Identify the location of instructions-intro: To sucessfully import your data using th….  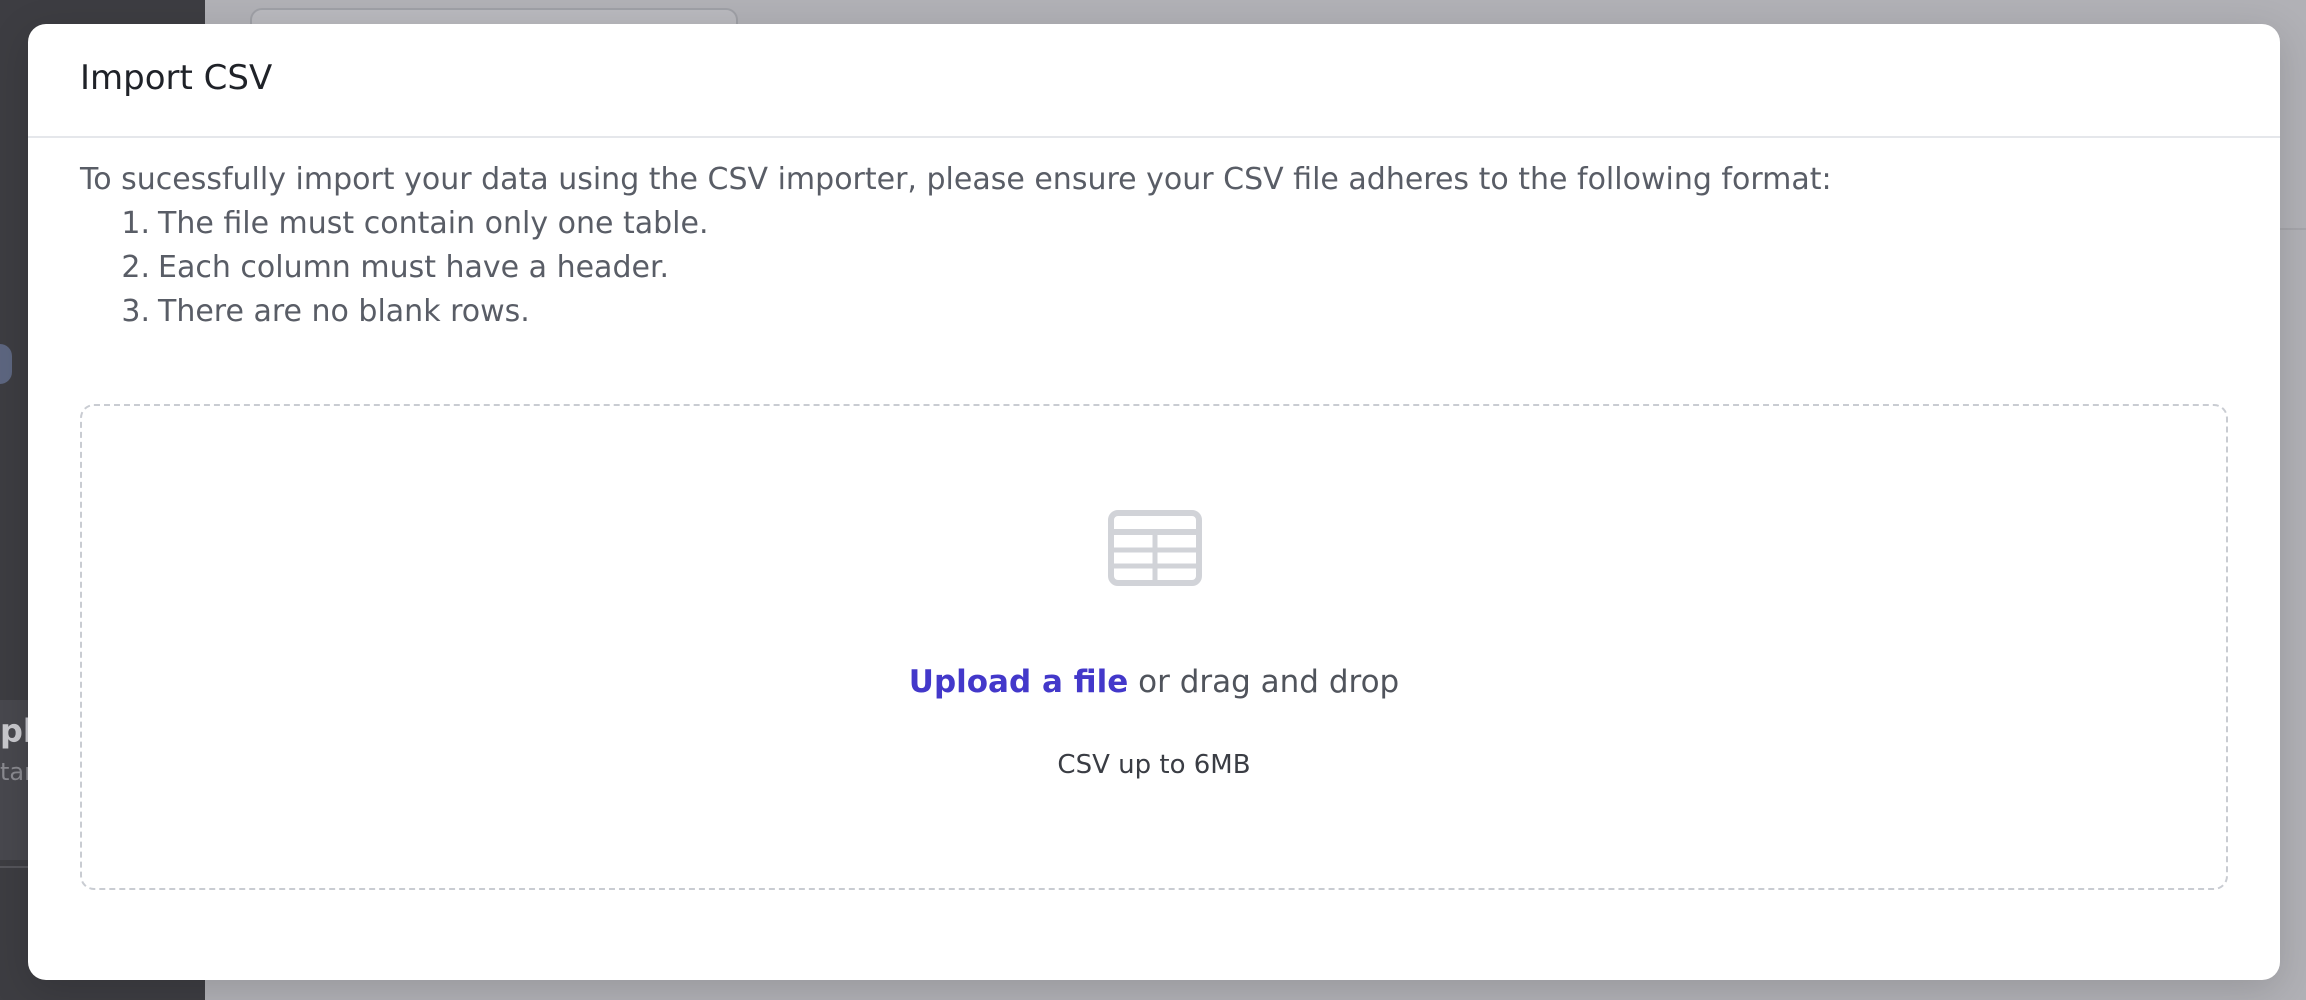
(956, 179).